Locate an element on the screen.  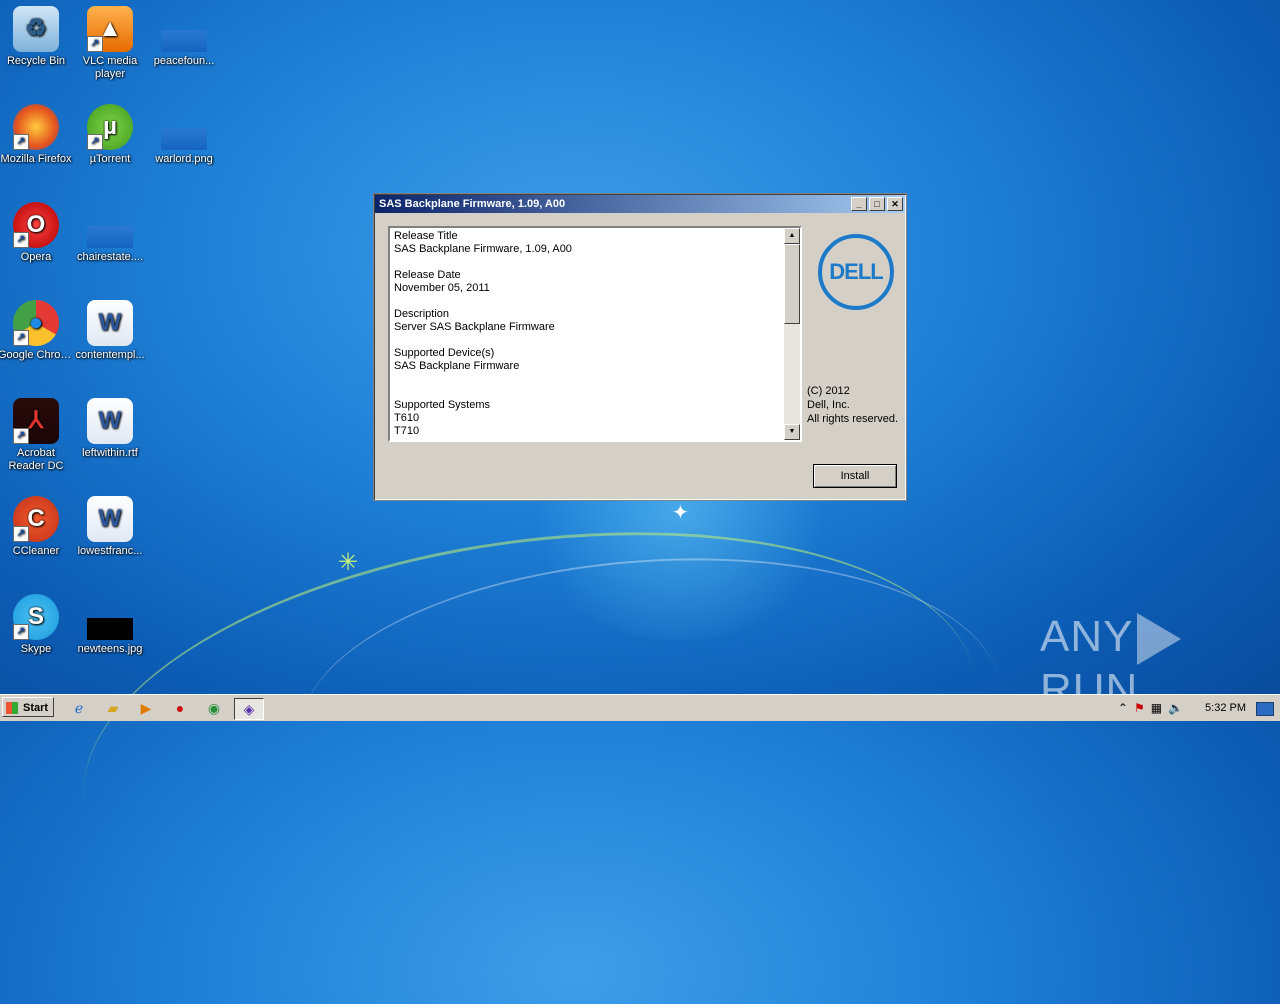
firefox-icon: ↗ is located at coordinates (36, 127).